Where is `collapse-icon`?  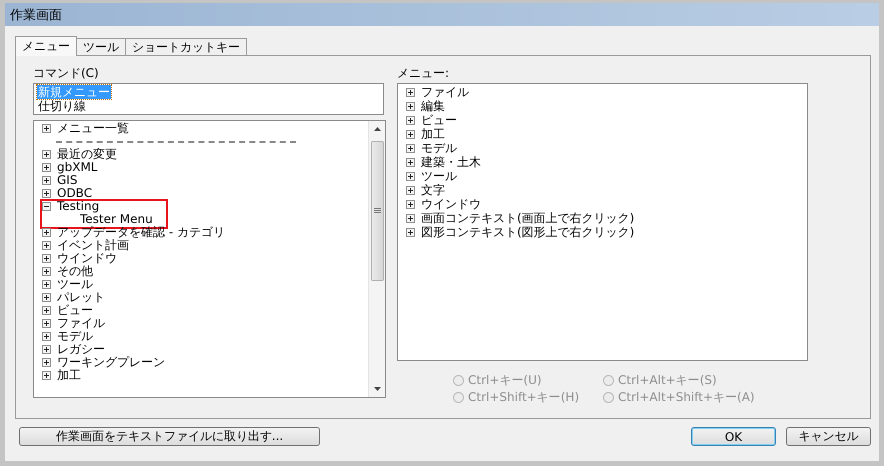
collapse-icon is located at coordinates (46, 206).